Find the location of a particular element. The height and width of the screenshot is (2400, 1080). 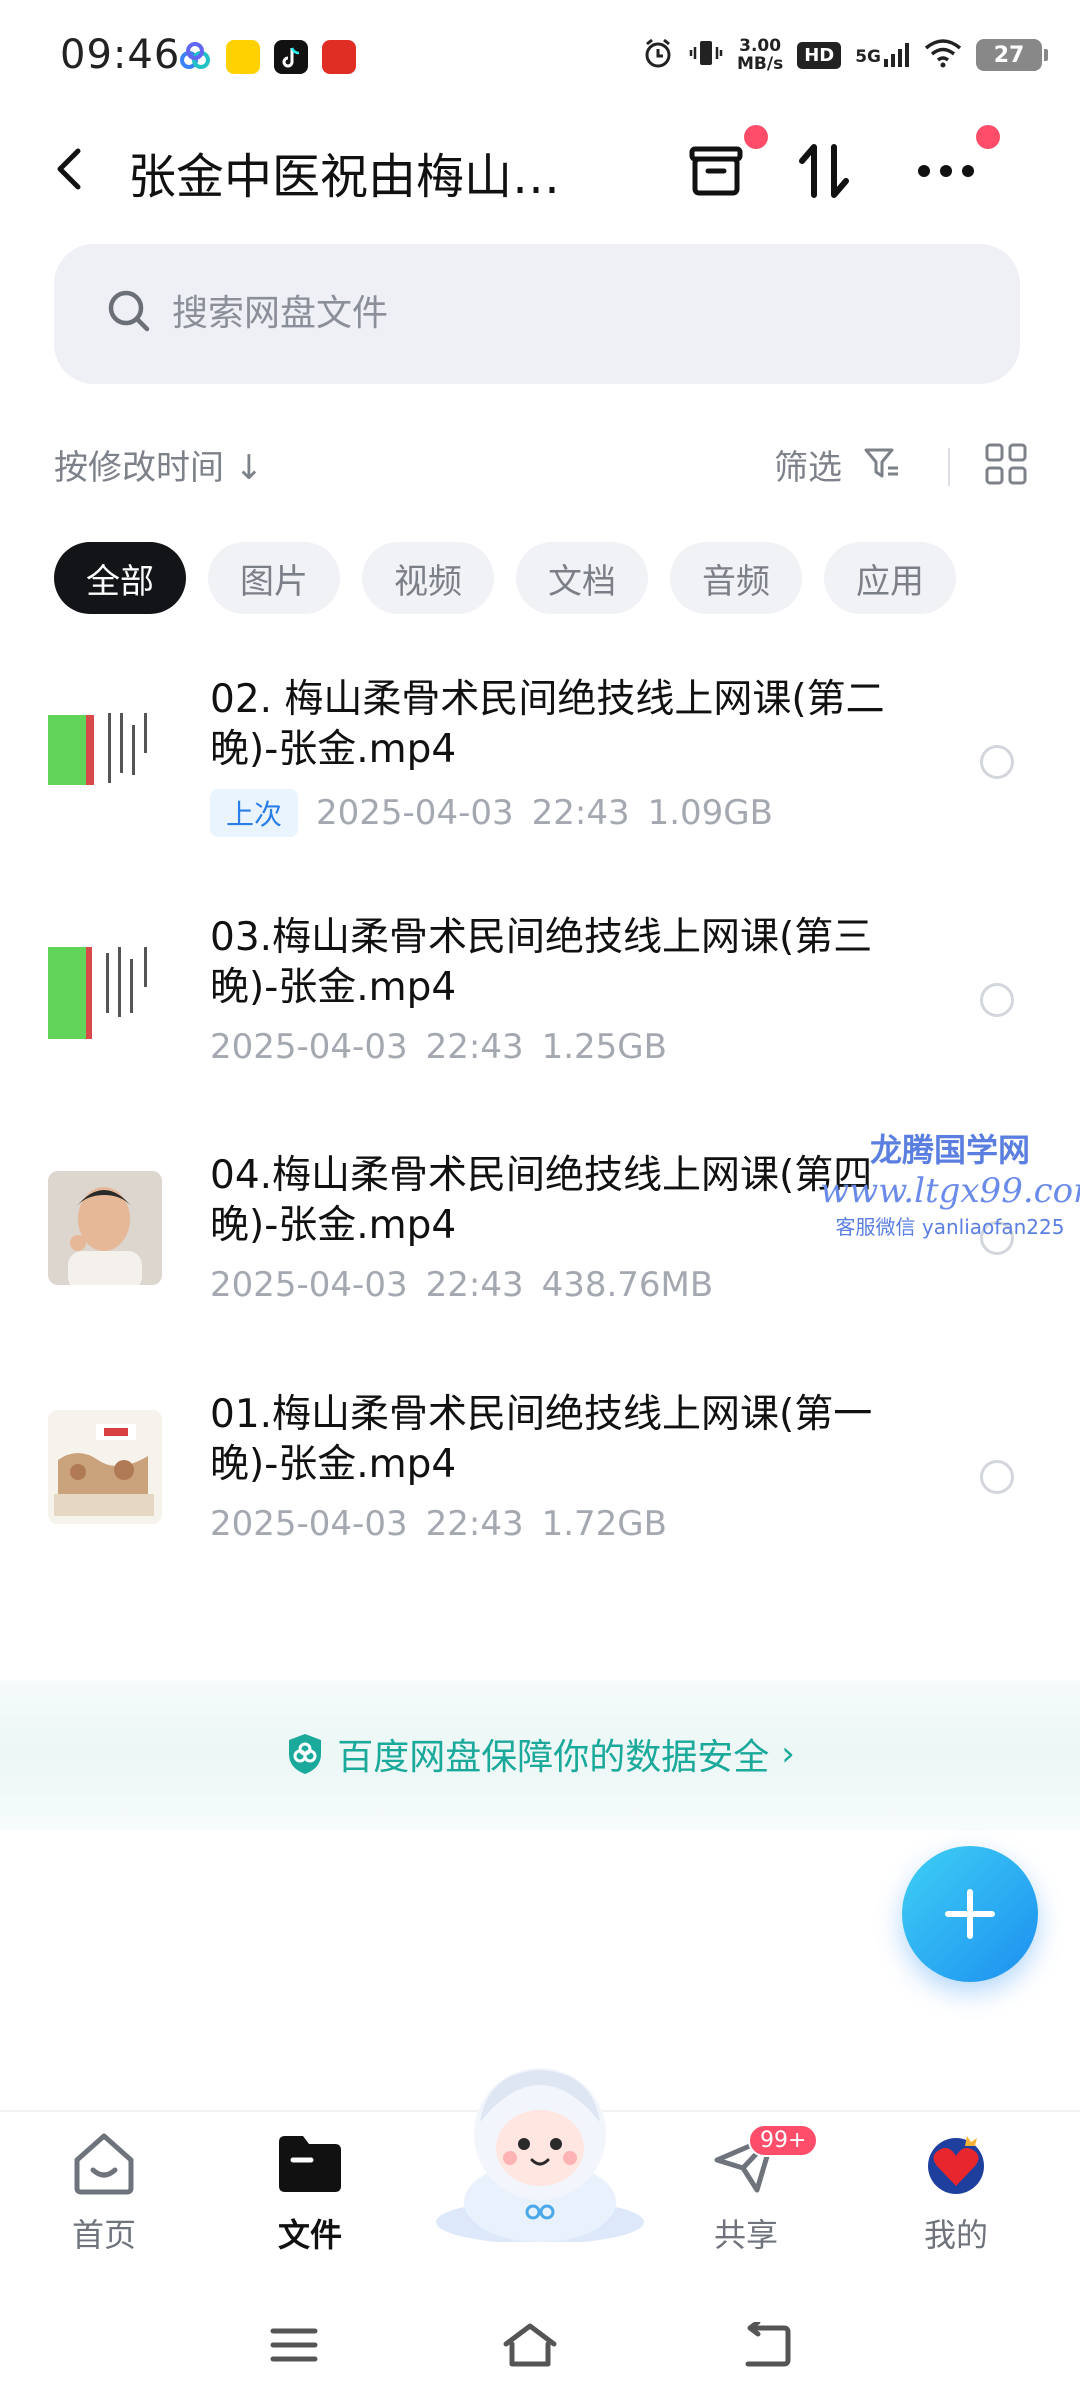

sort-toggle-button is located at coordinates (824, 171).